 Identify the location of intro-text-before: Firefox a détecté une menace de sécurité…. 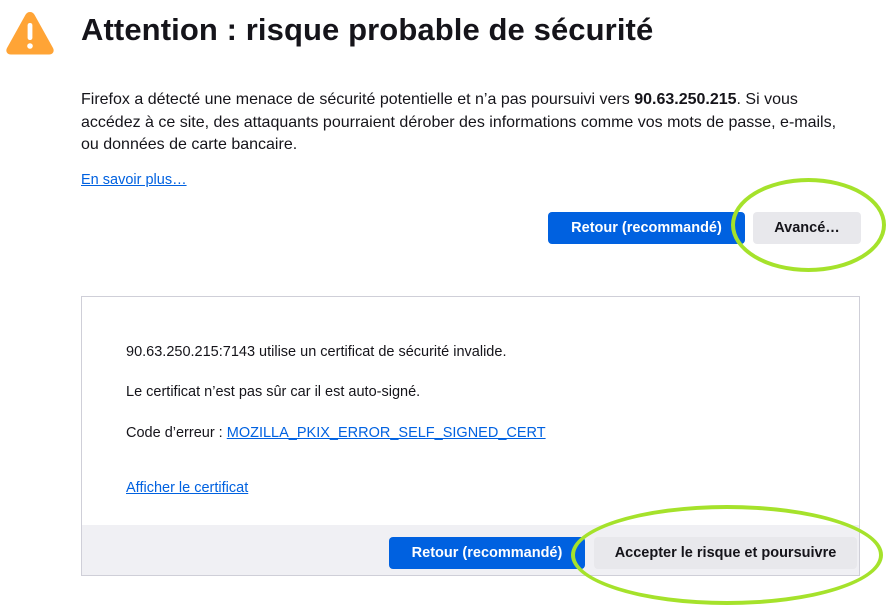
(358, 99).